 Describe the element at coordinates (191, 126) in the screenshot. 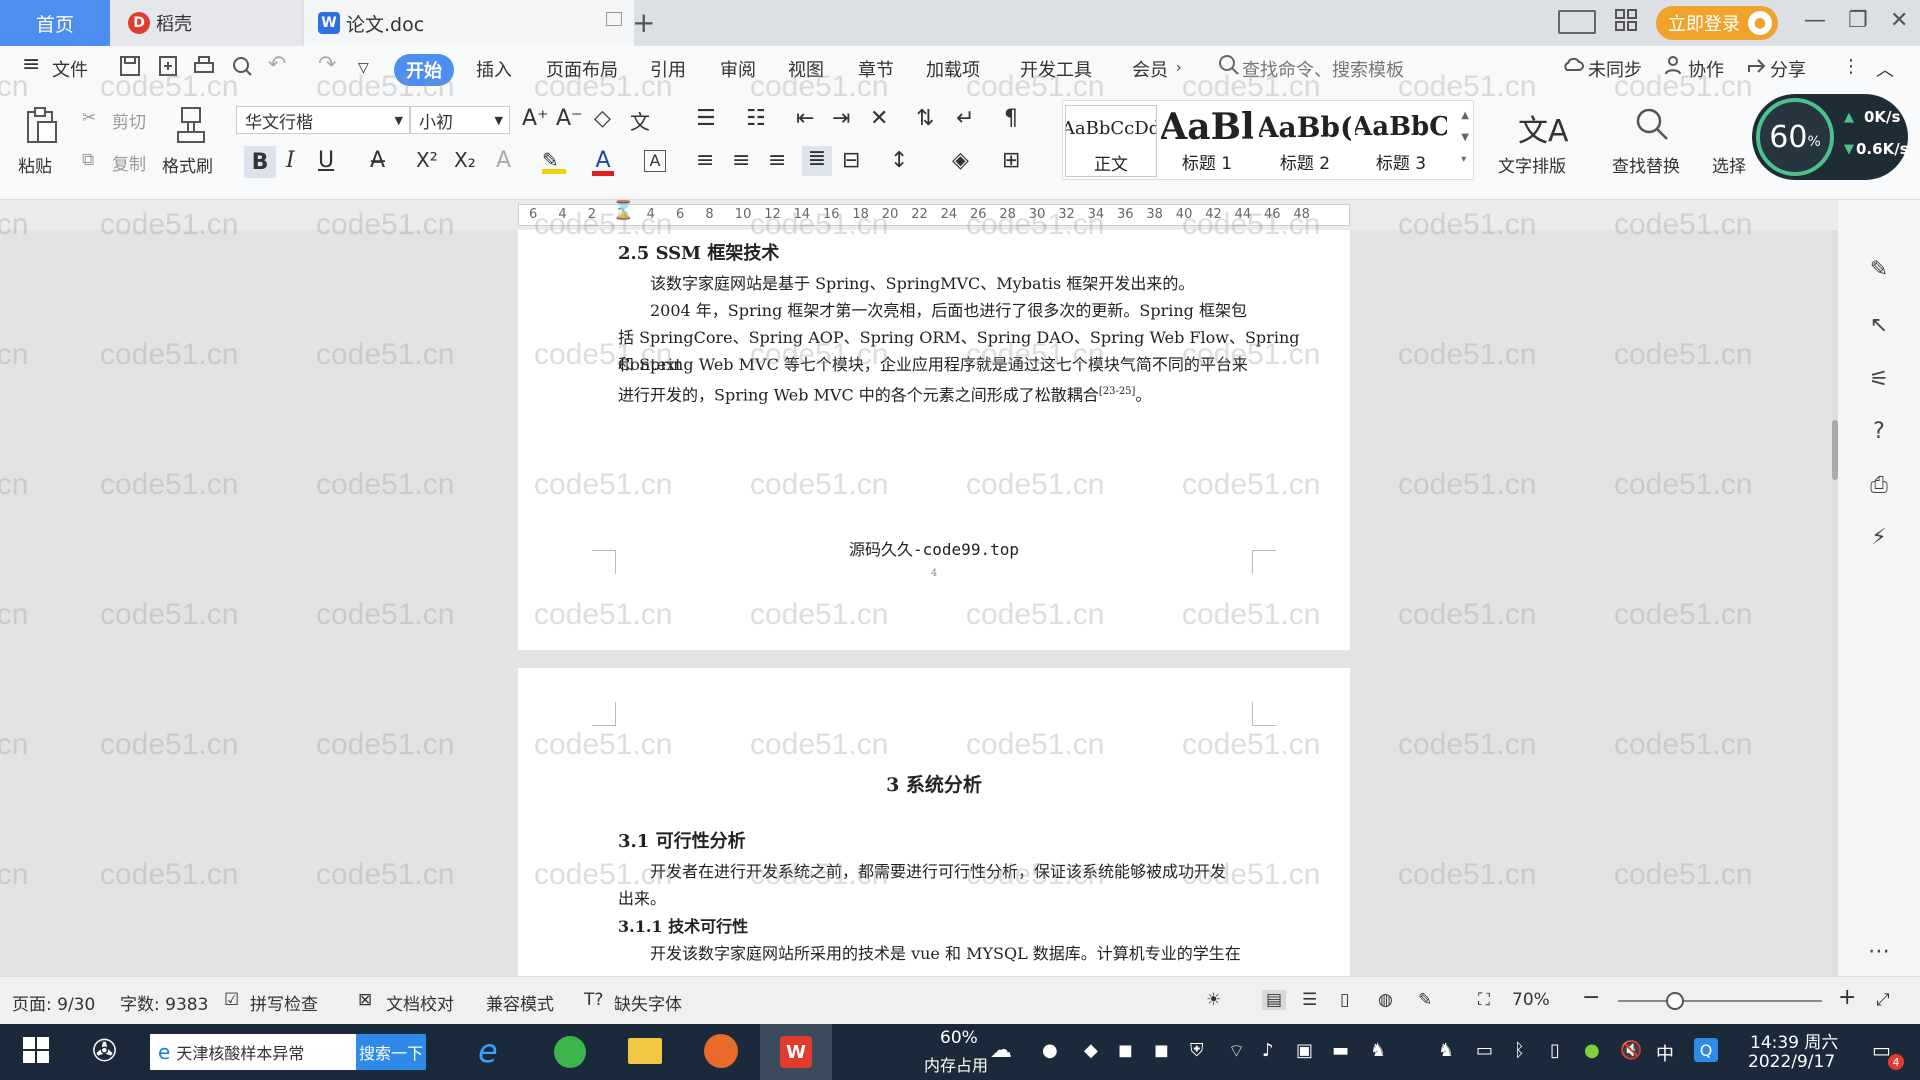

I see `format-painter-icon` at that location.